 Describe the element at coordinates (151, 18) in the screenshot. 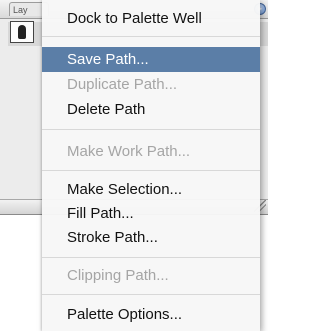

I see `menu-item-dock-to-palette-well: Dock to Palette Well` at that location.